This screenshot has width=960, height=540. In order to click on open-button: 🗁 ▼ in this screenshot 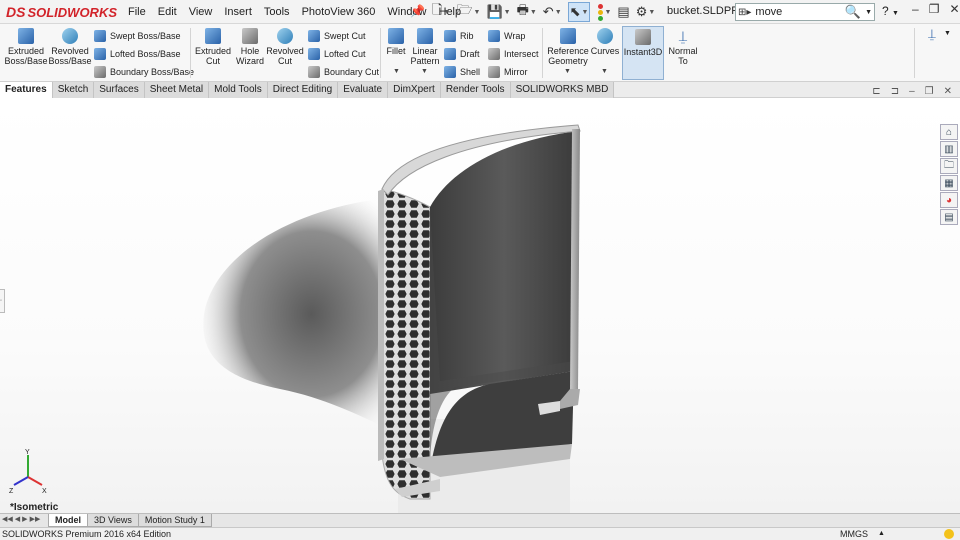, I will do `click(468, 12)`.